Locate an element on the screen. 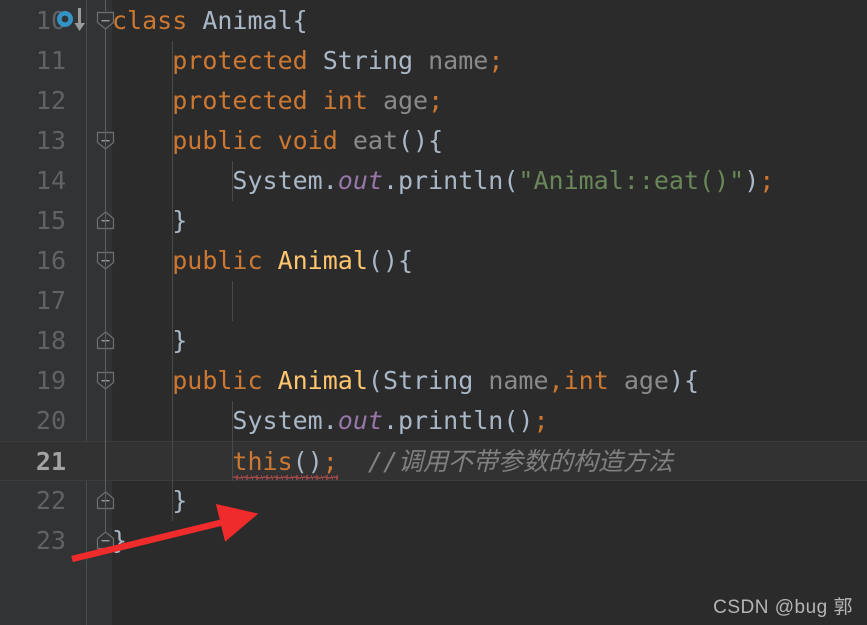 This screenshot has width=867, height=625. line-code: System.out.println("Animal::eat()"); is located at coordinates (443, 181).